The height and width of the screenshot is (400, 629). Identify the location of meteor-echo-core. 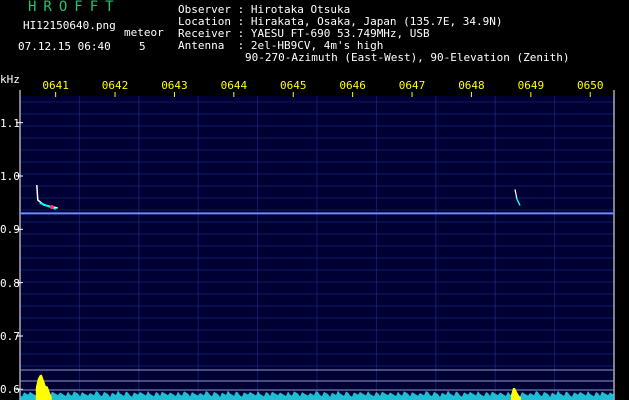
(51, 207).